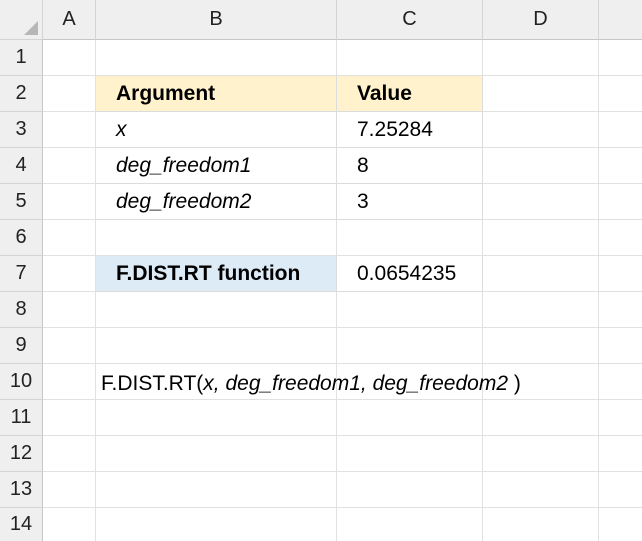 This screenshot has height=541, width=642. What do you see at coordinates (410, 94) in the screenshot?
I see `cell-c2-value-header: Value` at bounding box center [410, 94].